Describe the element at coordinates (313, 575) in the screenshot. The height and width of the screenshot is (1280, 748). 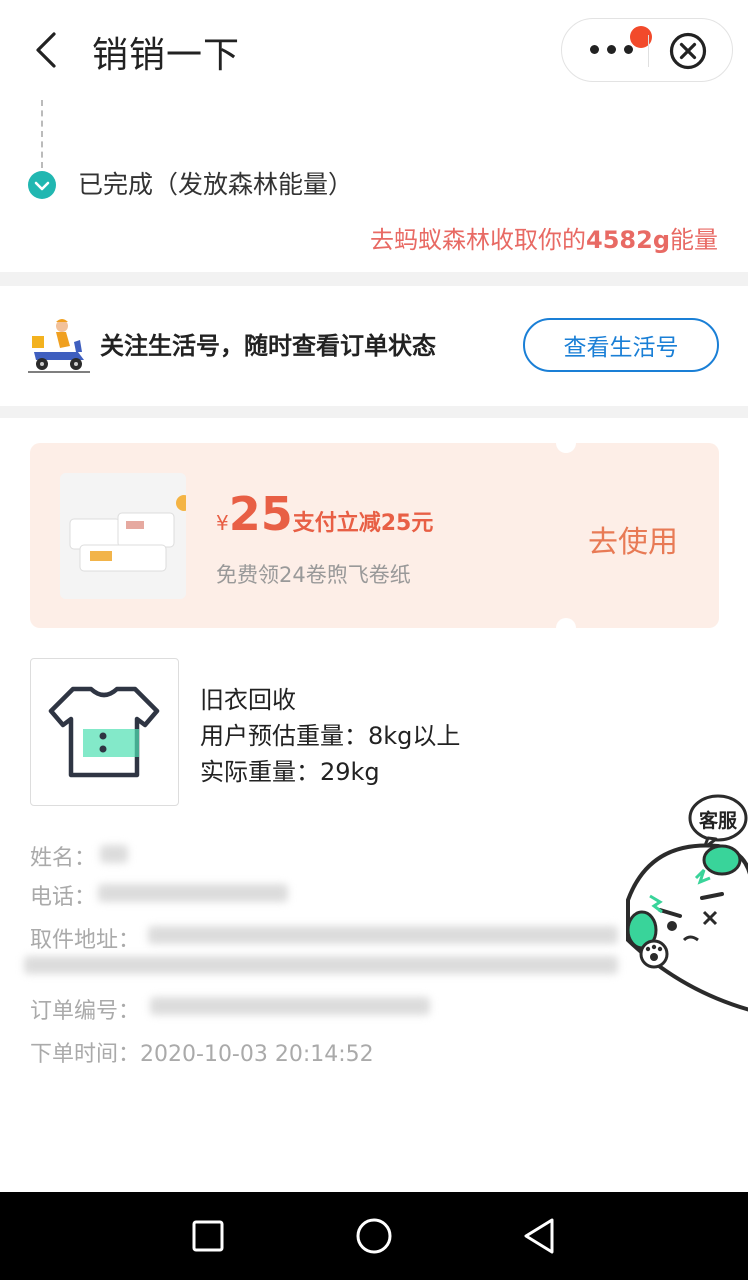
I see `coupon-subtitle: 免费领24卷煦飞卷纸` at that location.